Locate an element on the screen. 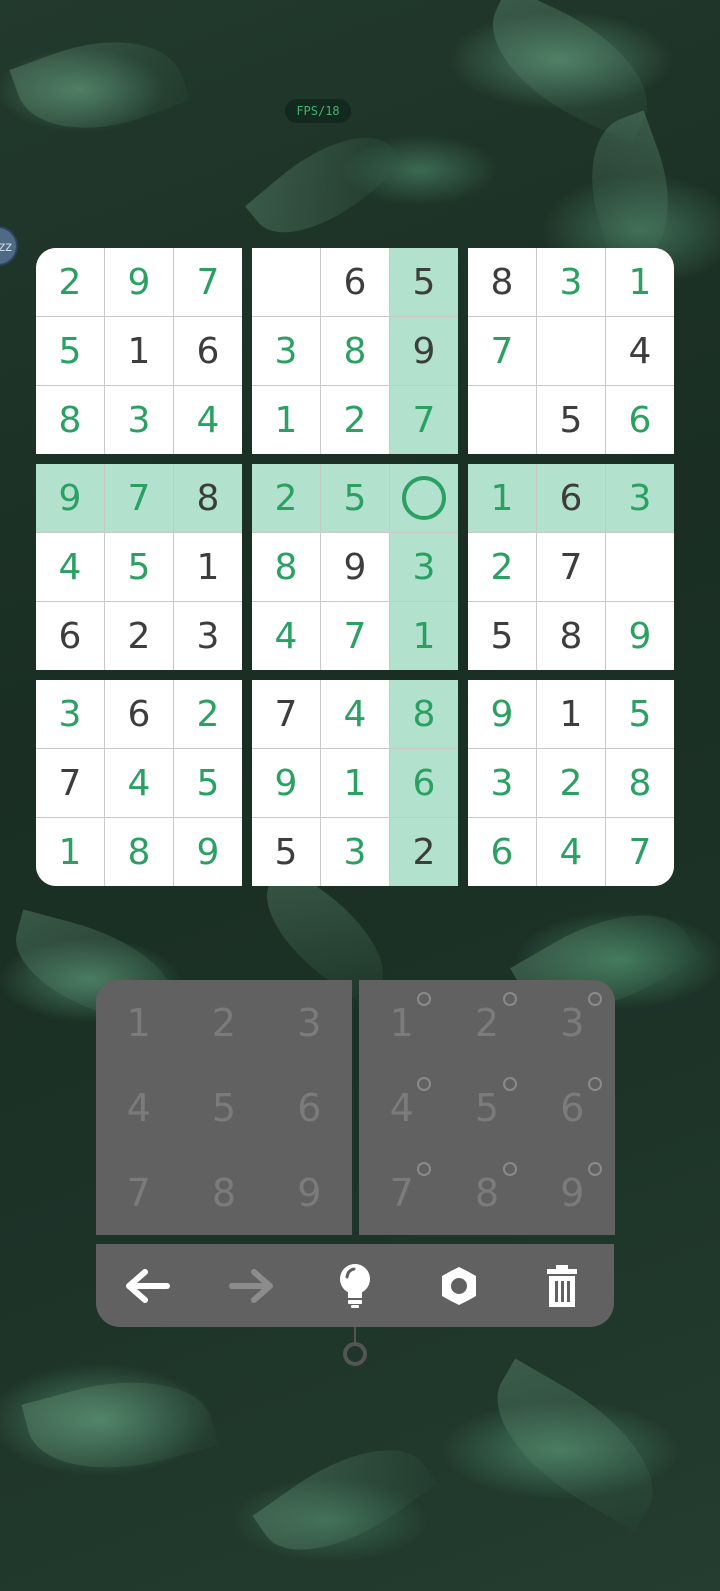 Image resolution: width=720 pixels, height=1591 pixels. settings-button is located at coordinates (459, 1286).